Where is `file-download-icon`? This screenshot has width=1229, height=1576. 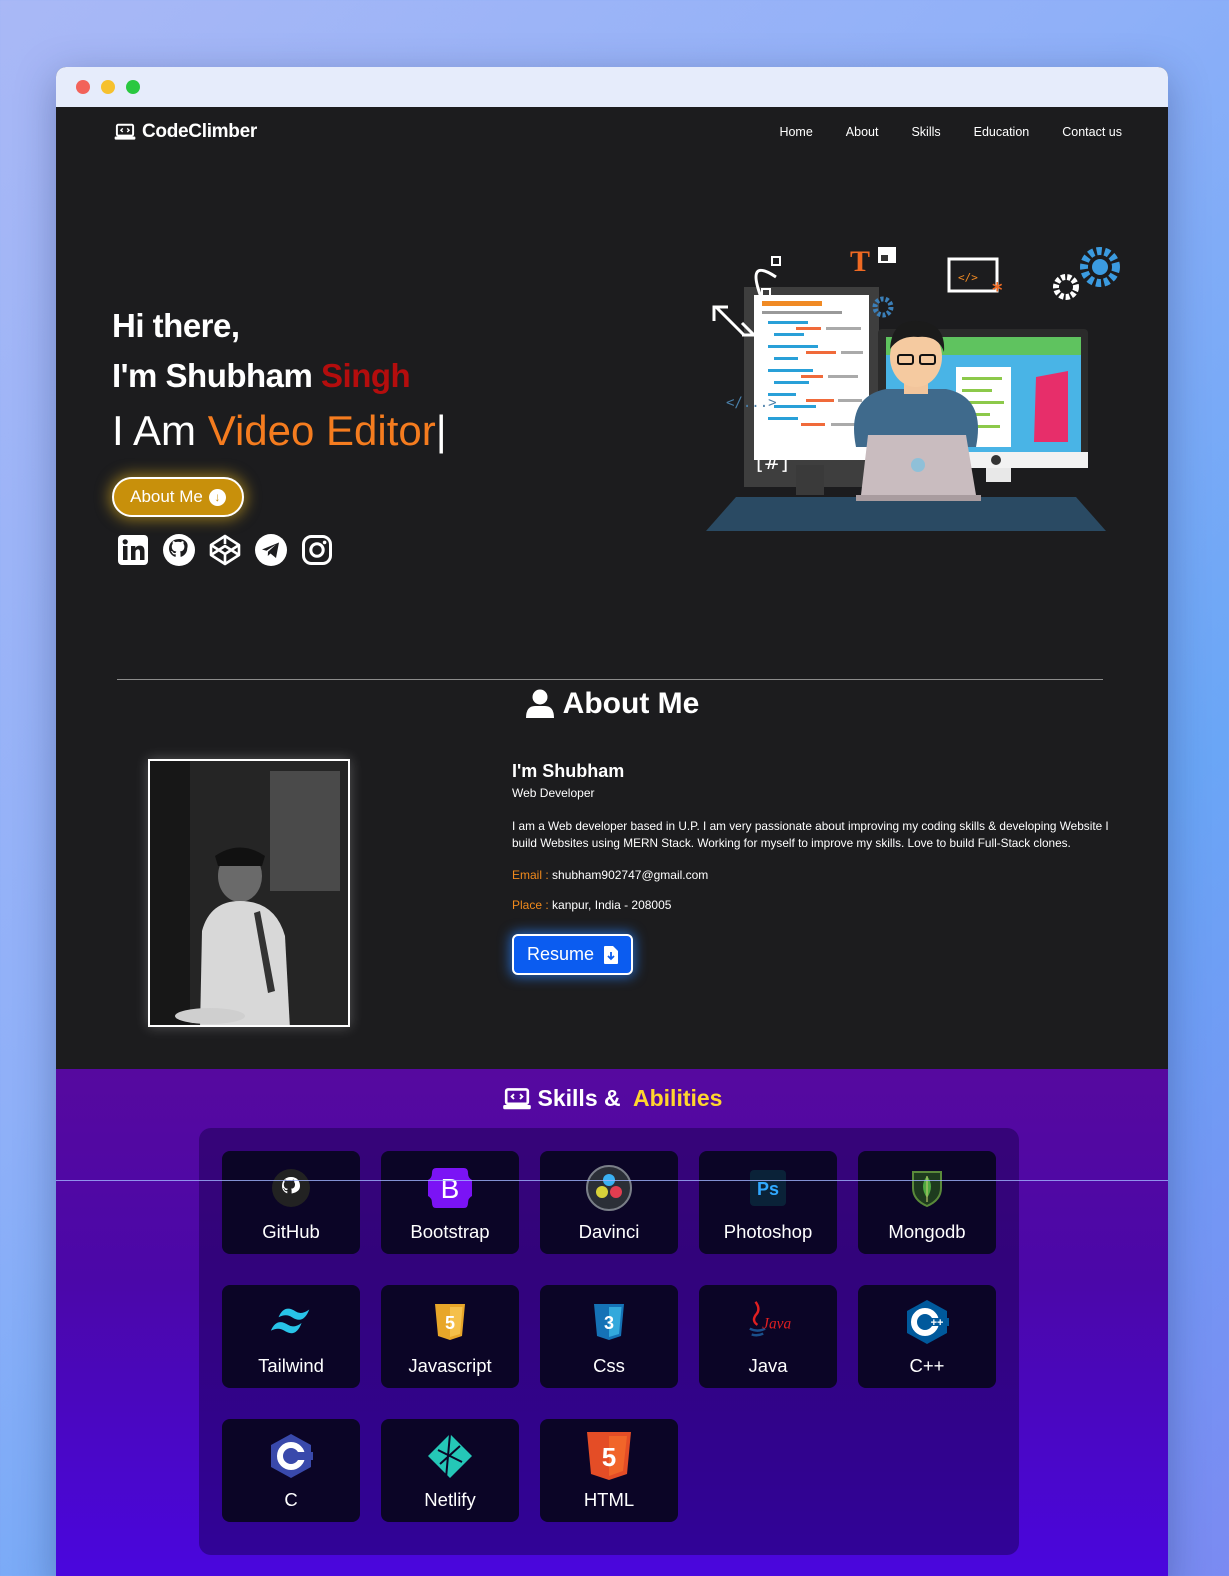
file-download-icon is located at coordinates (611, 954).